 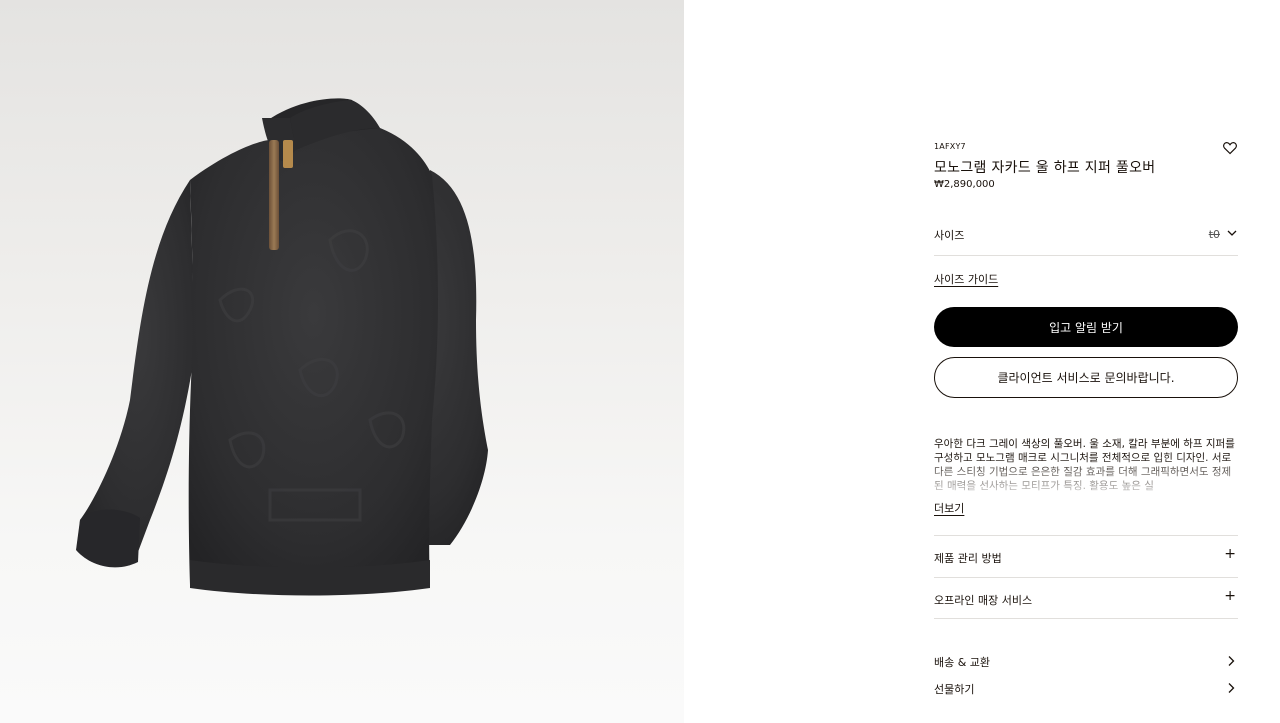 I want to click on chevron-down-icon, so click(x=1232, y=233).